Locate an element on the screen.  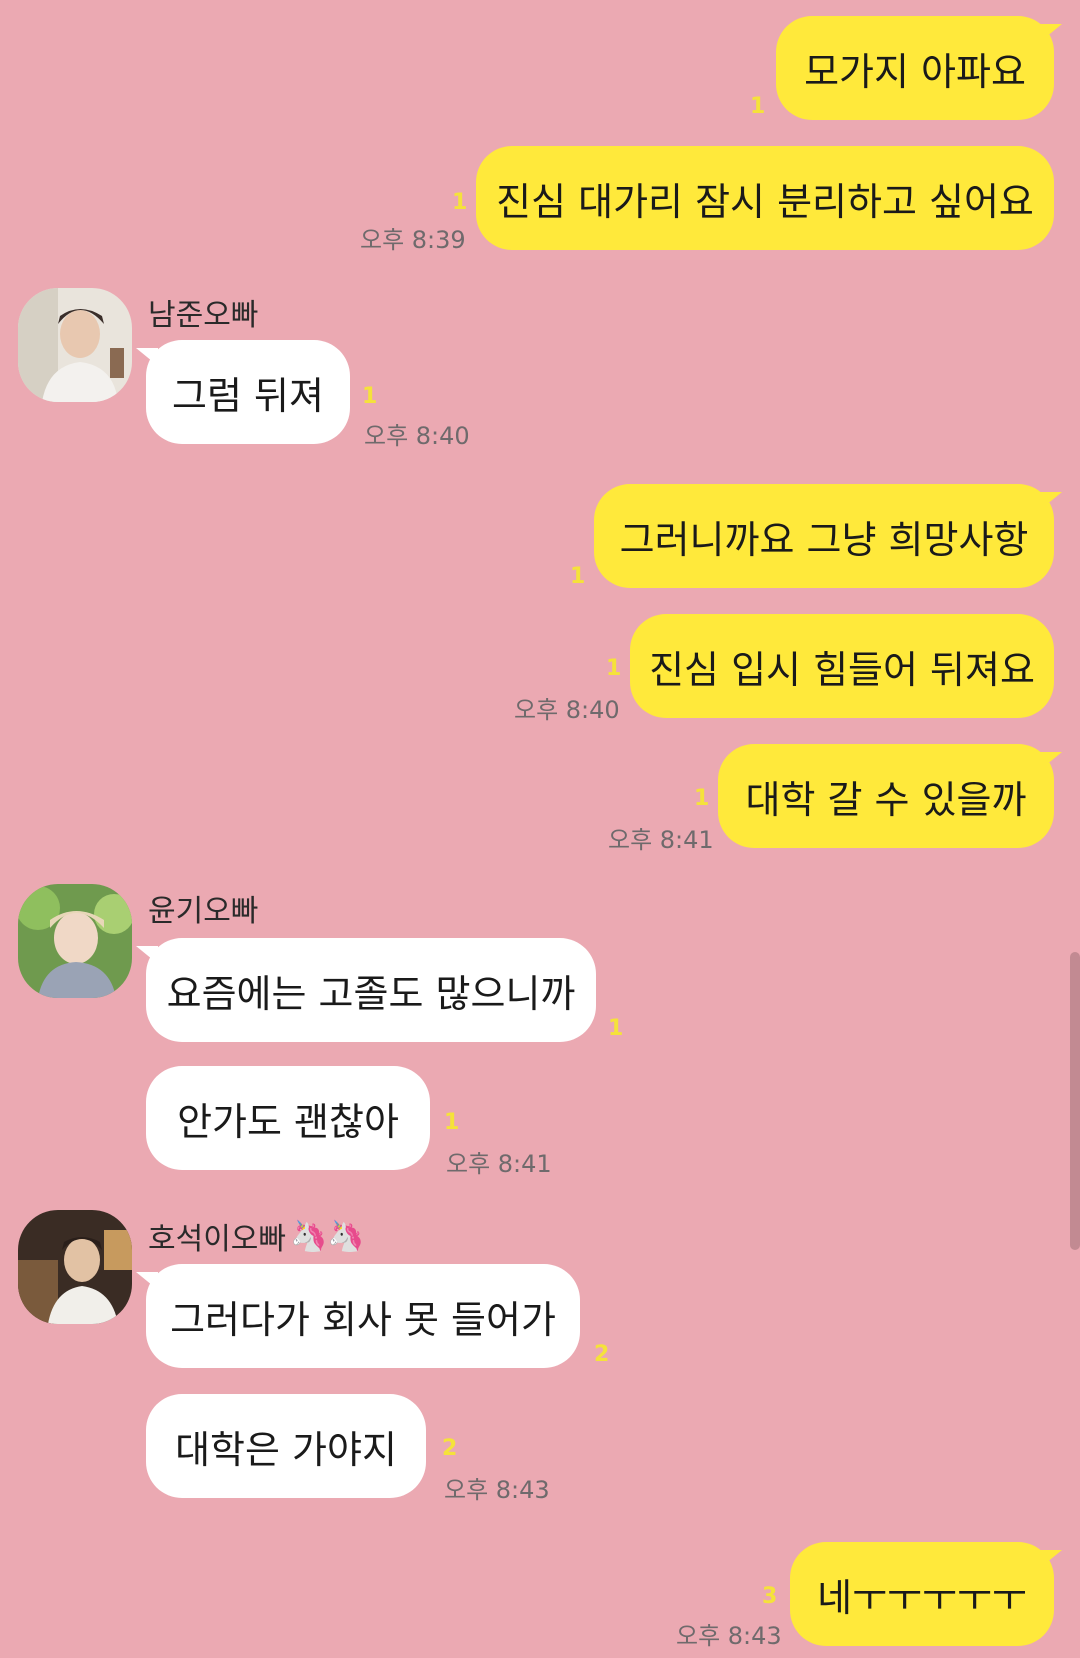
message-timestamp: 오후 8:39 is located at coordinates (413, 240).